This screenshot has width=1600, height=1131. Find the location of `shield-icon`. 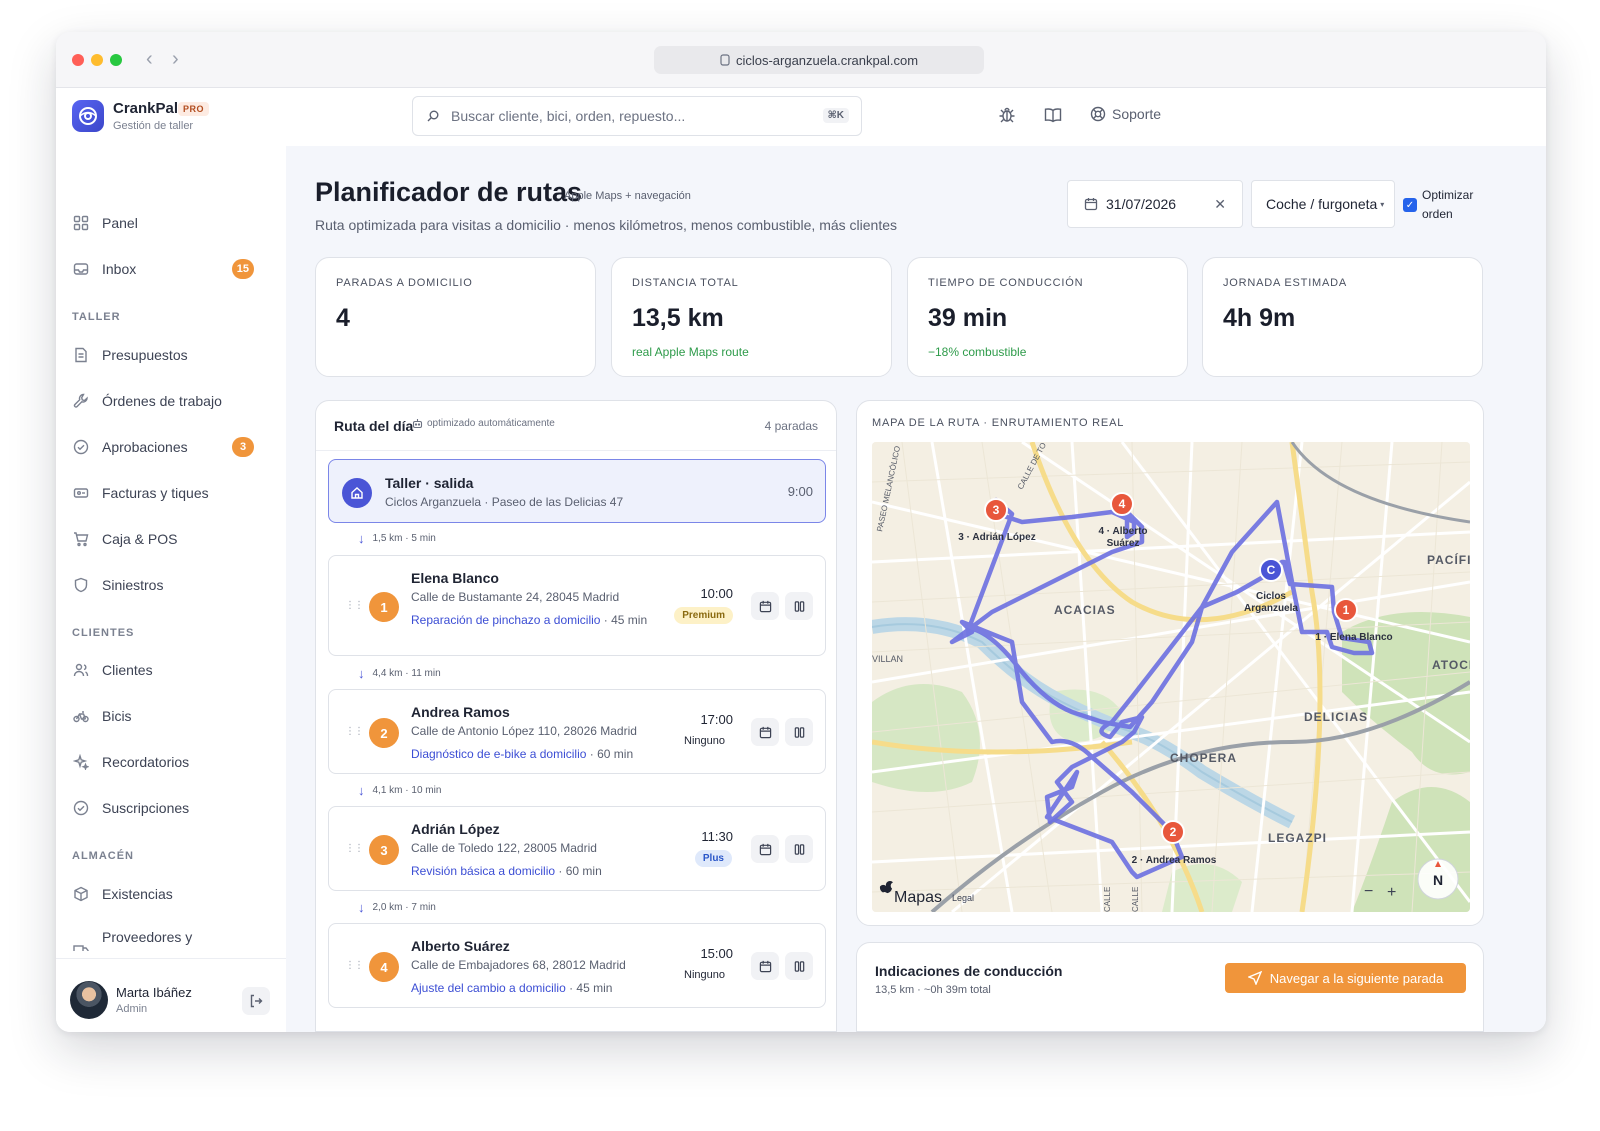

shield-icon is located at coordinates (81, 585).